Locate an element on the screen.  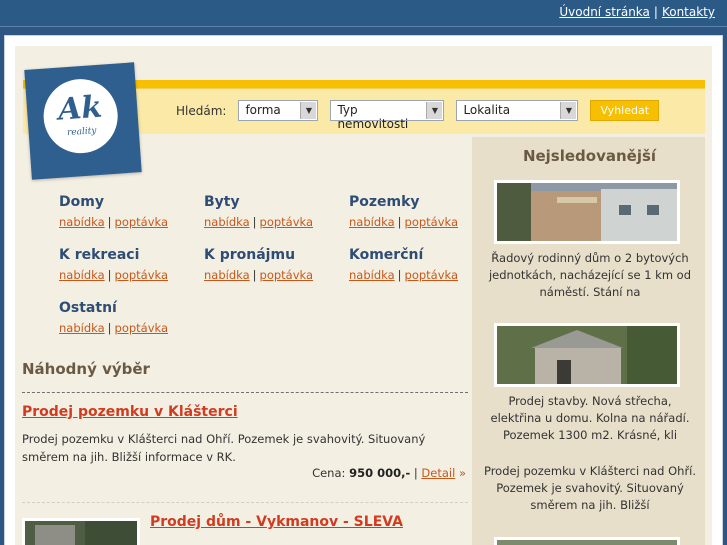
detail-link: Detail is located at coordinates (438, 473).